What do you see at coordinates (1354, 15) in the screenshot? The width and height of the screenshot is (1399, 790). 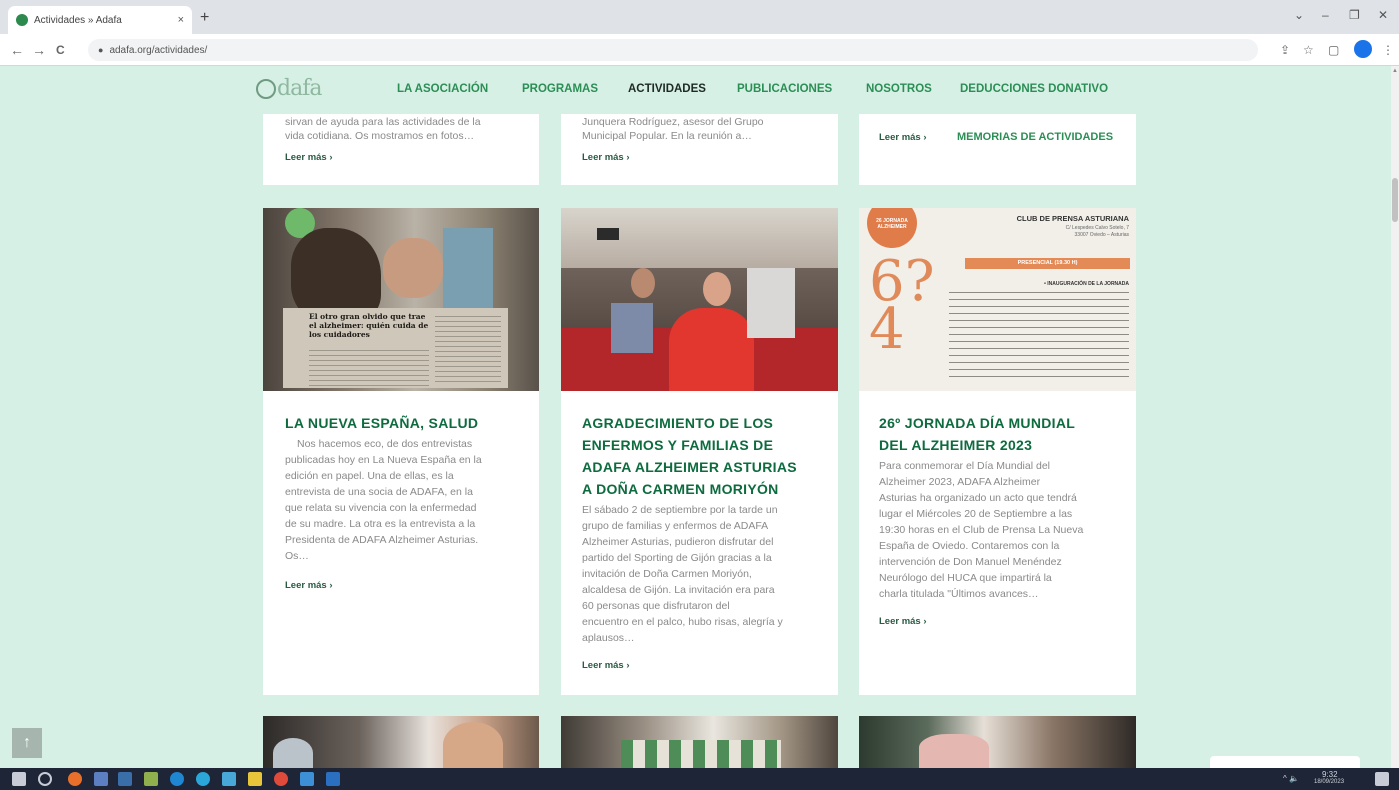 I see `maximize-button: ❐` at bounding box center [1354, 15].